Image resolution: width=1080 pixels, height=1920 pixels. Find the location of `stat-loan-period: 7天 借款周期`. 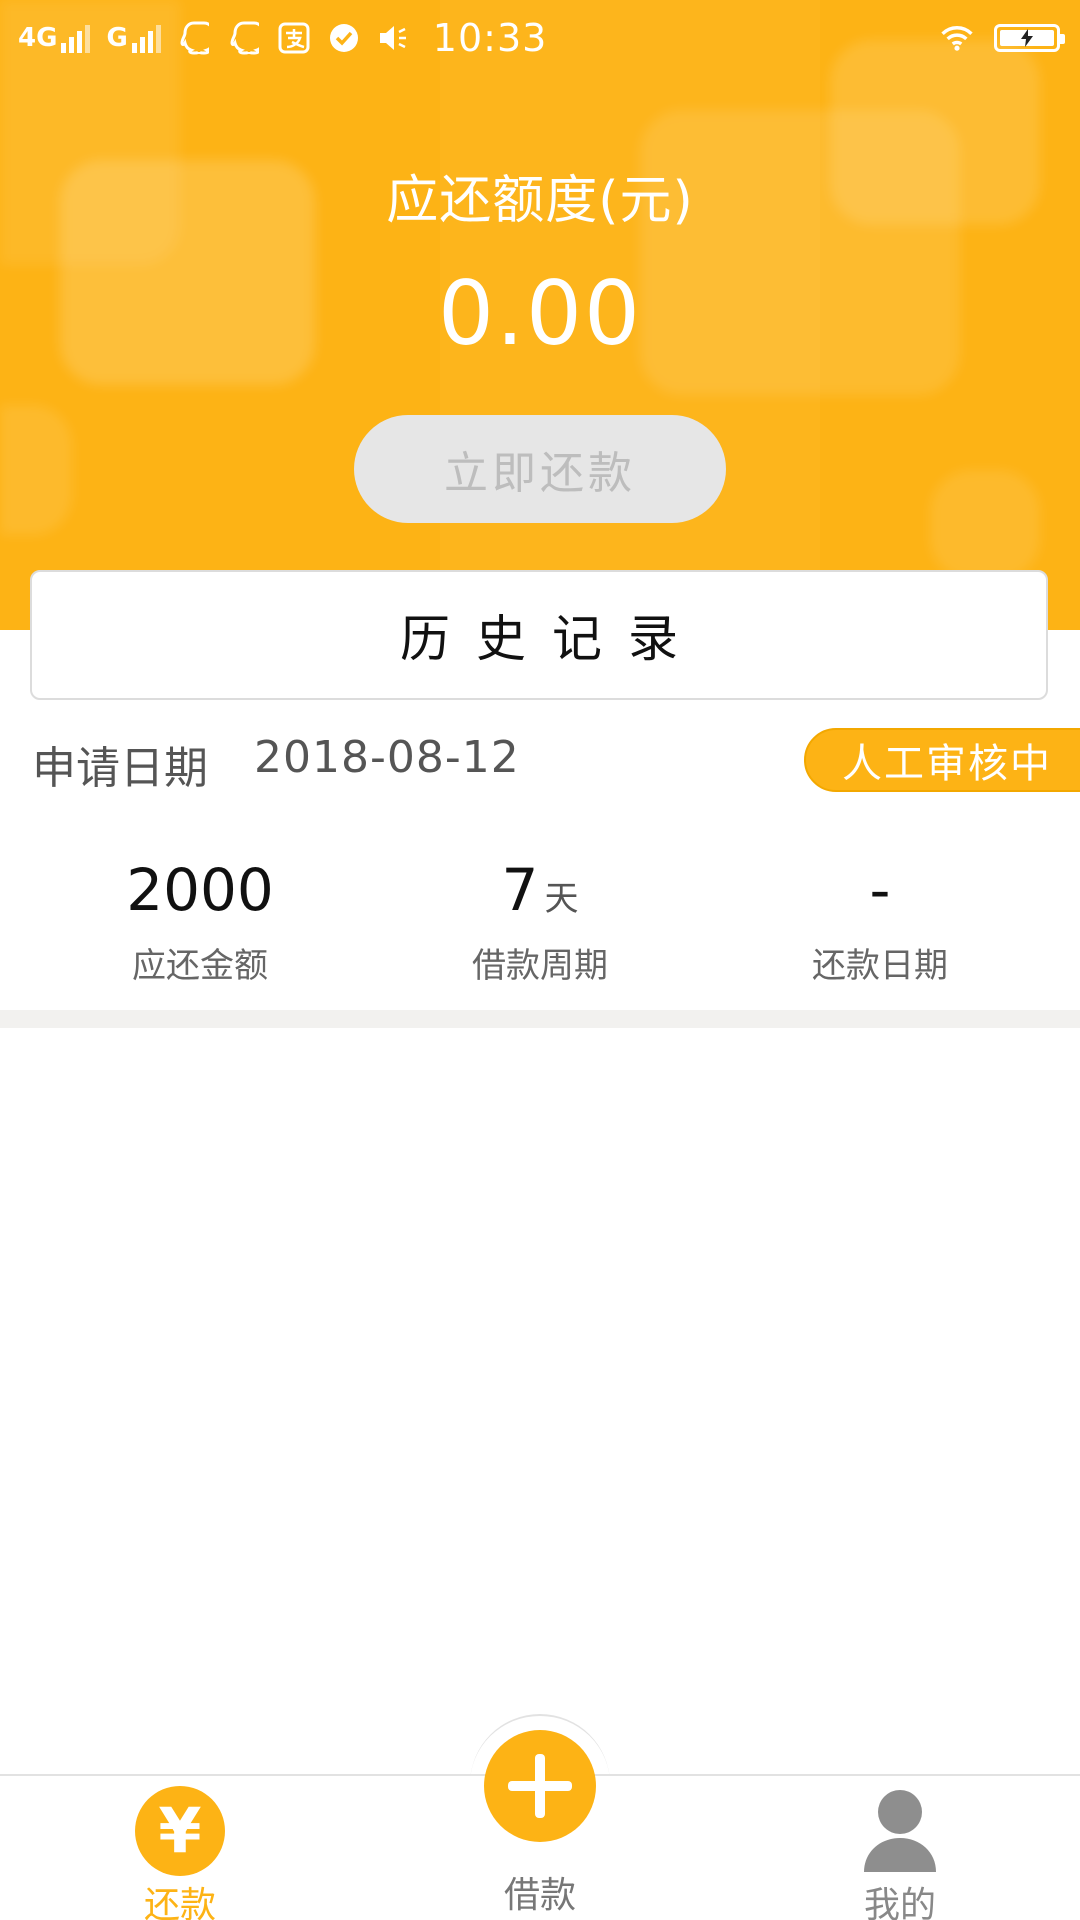

stat-loan-period: 7天 借款周期 is located at coordinates (540, 918).